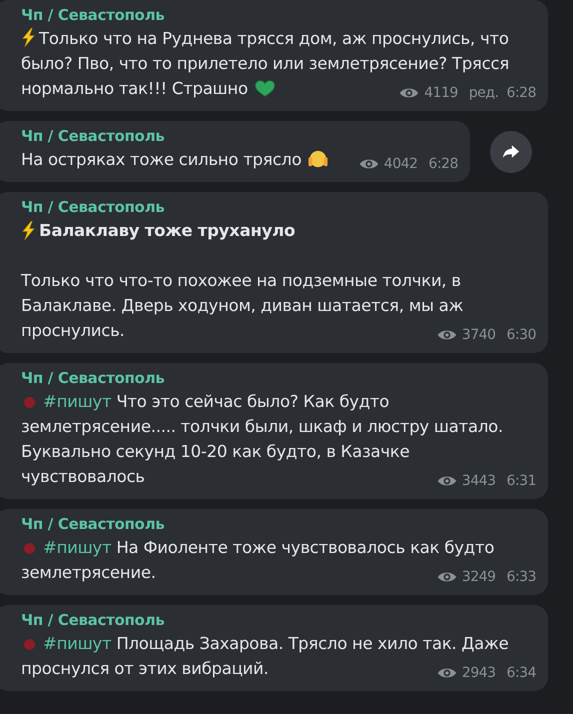  What do you see at coordinates (483, 93) in the screenshot?
I see `edited-label: ред.` at bounding box center [483, 93].